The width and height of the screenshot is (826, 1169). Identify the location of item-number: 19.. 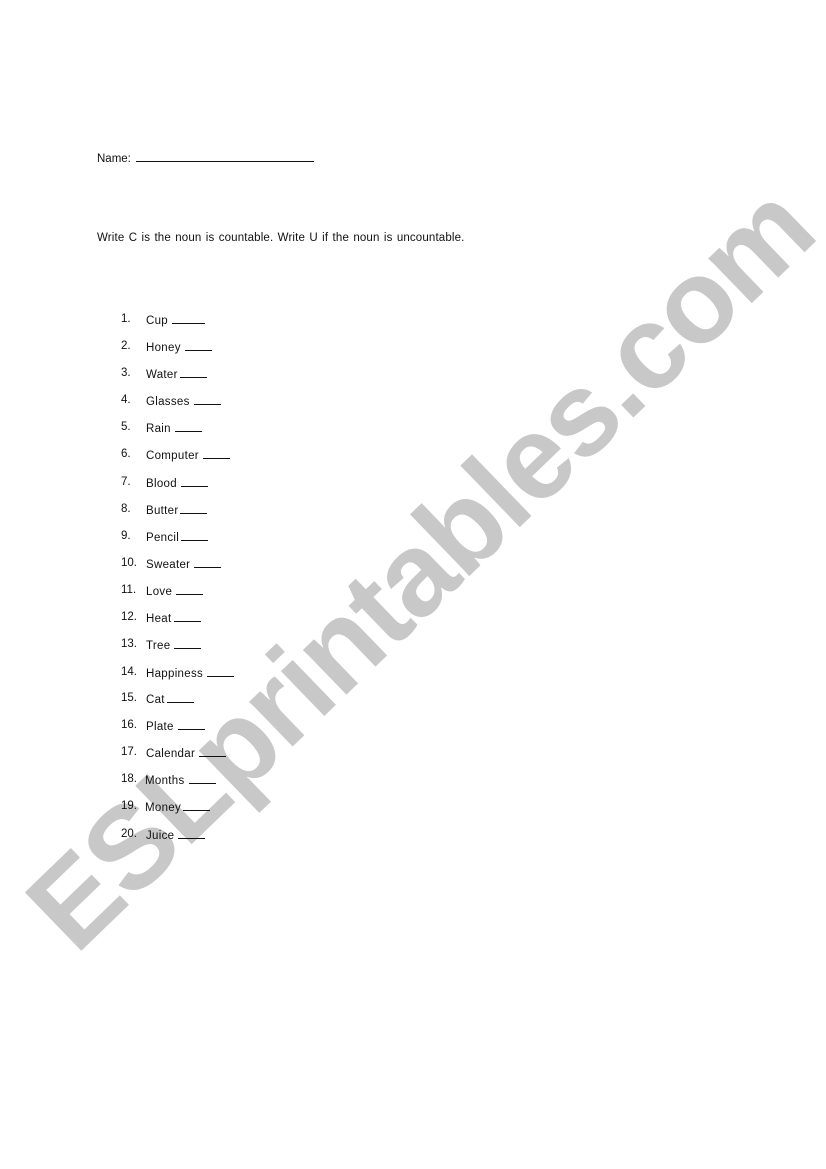
(129, 806).